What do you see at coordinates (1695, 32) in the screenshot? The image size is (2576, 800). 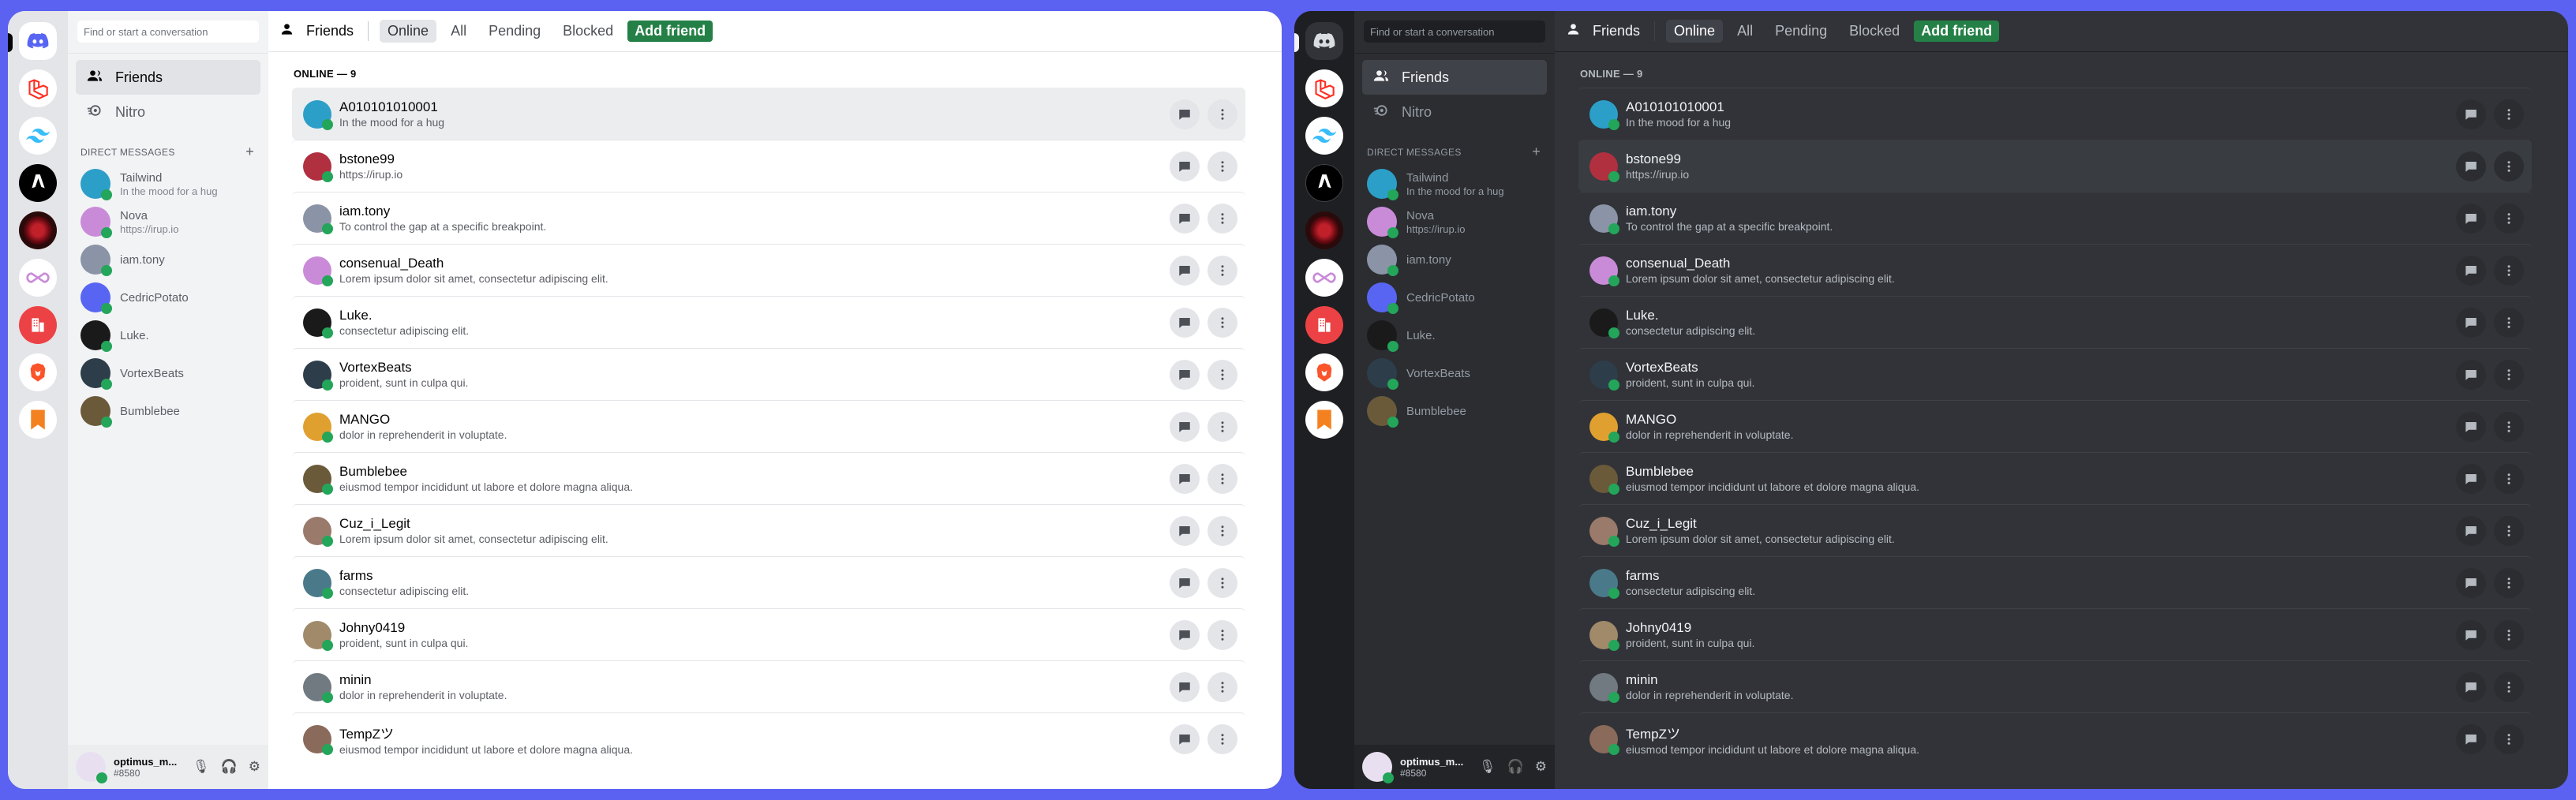 I see `tab-online: Online` at bounding box center [1695, 32].